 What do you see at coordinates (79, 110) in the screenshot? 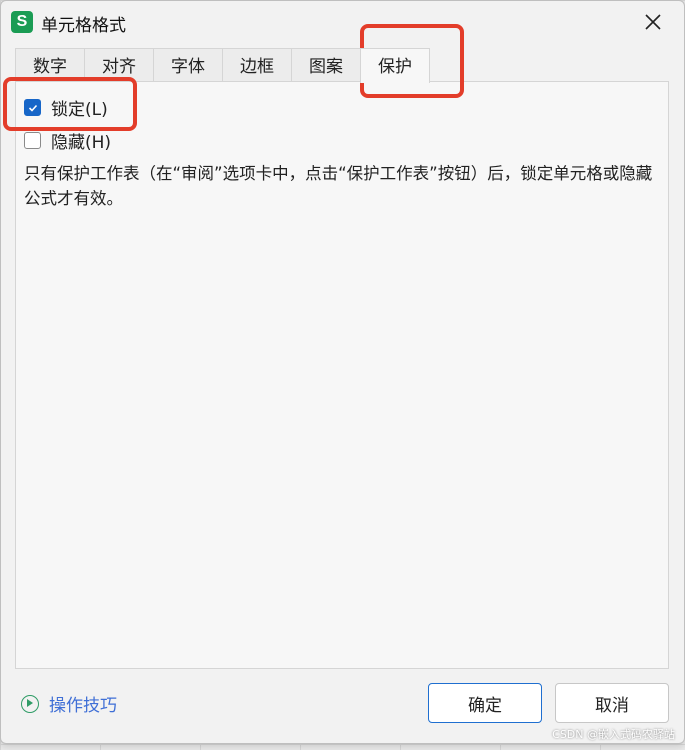
I see `locked-label: 锁定(L)` at bounding box center [79, 110].